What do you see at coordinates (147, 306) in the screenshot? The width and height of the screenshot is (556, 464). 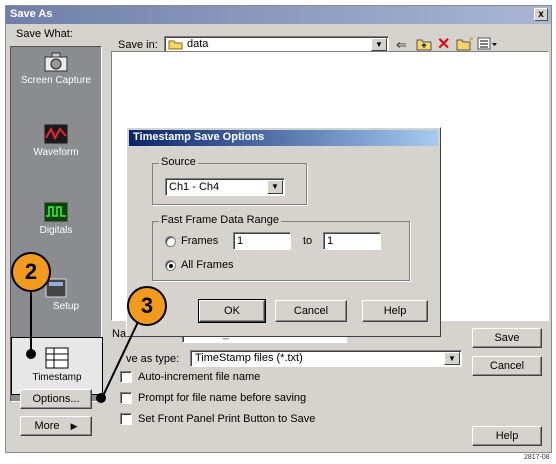 I see `callout-3: 3` at bounding box center [147, 306].